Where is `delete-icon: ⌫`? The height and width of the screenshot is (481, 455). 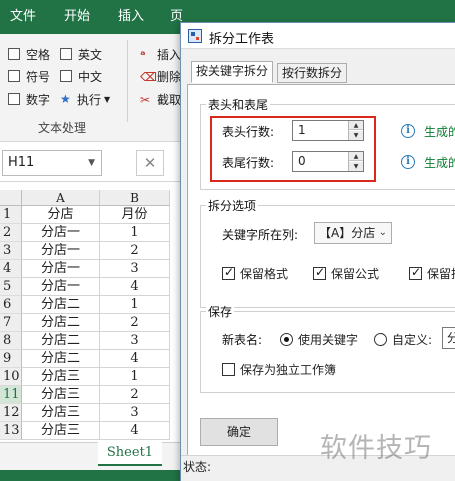
delete-icon: ⌫ is located at coordinates (148, 76).